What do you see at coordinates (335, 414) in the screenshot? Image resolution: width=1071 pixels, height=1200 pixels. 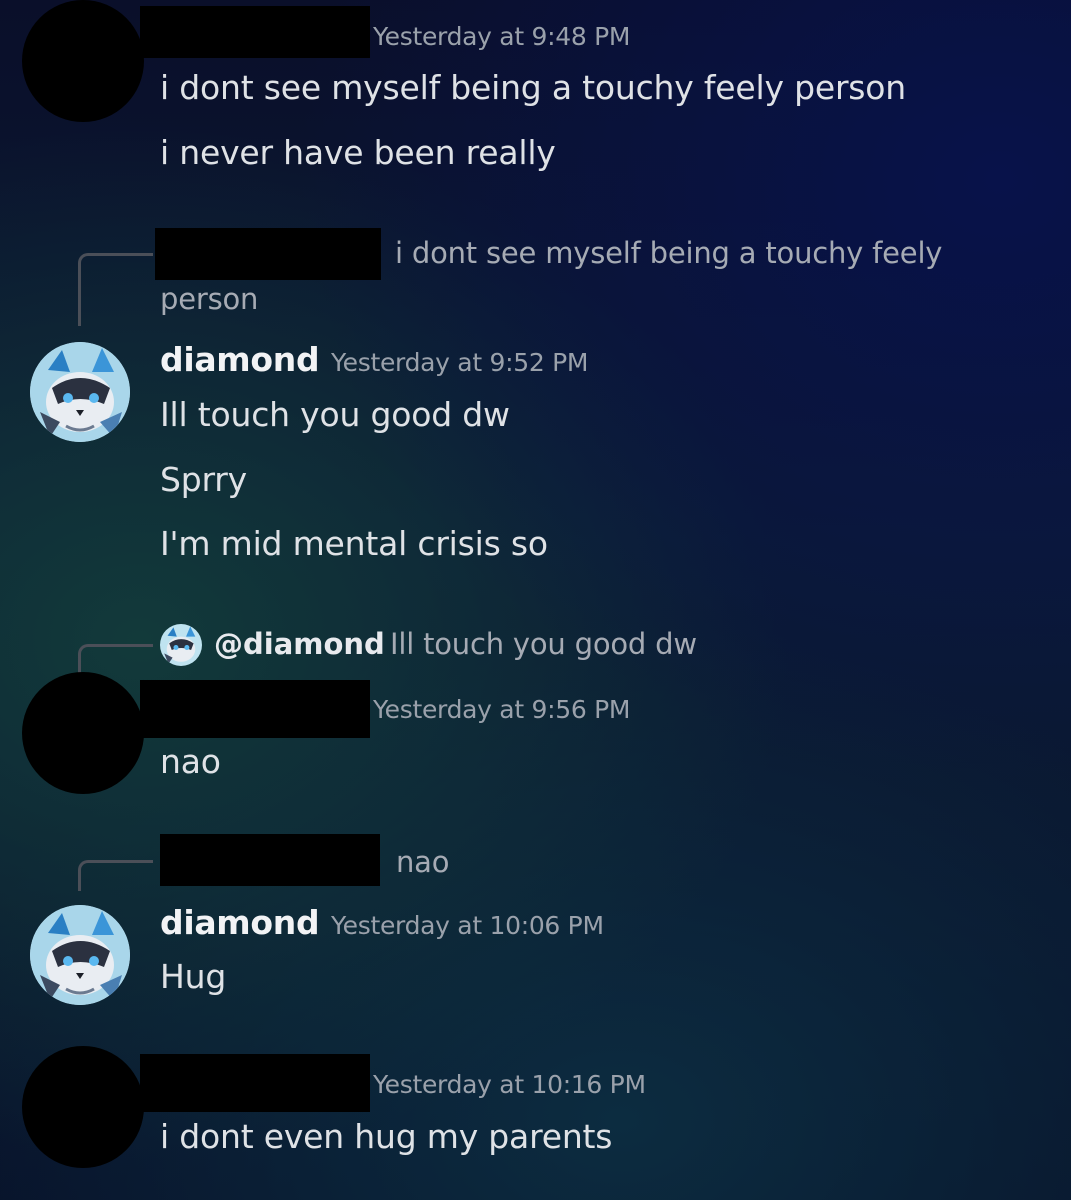 I see `message-text: Ill touch you good dw` at bounding box center [335, 414].